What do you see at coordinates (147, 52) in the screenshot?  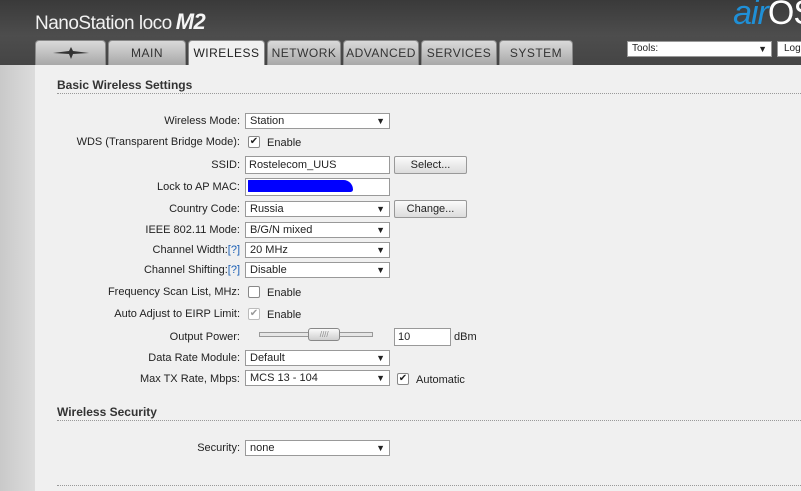 I see `tab-main: MAIN` at bounding box center [147, 52].